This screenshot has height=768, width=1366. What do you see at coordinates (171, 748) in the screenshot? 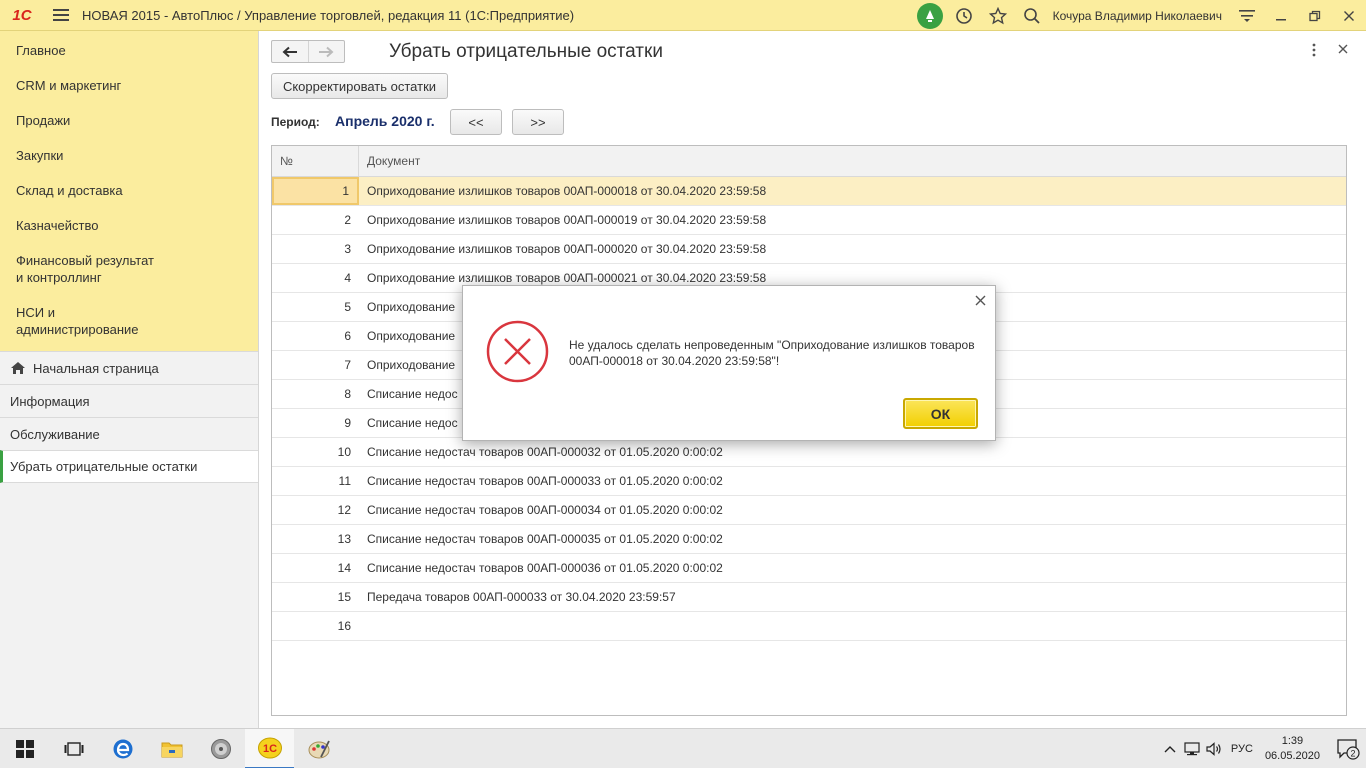
I see `taskbar-explorer` at bounding box center [171, 748].